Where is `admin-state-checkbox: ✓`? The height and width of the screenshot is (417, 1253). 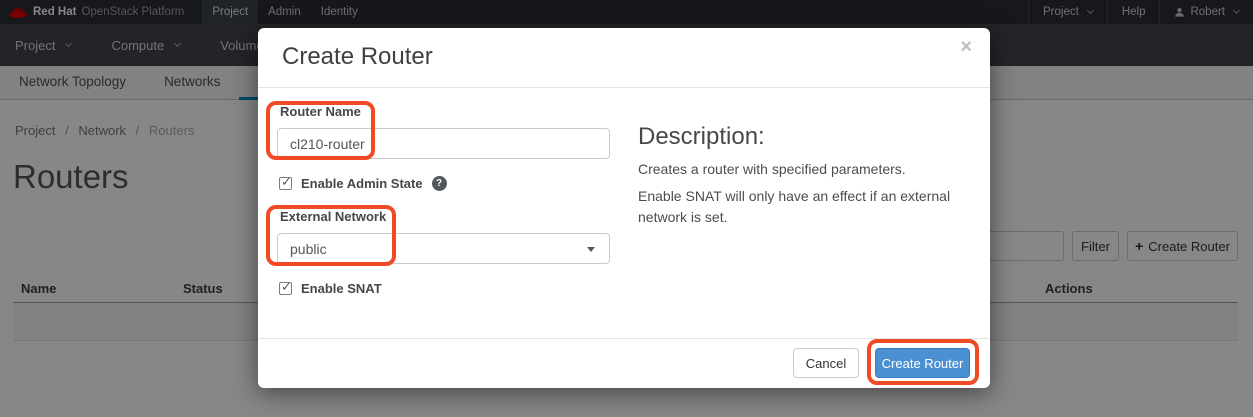 admin-state-checkbox: ✓ is located at coordinates (285, 182).